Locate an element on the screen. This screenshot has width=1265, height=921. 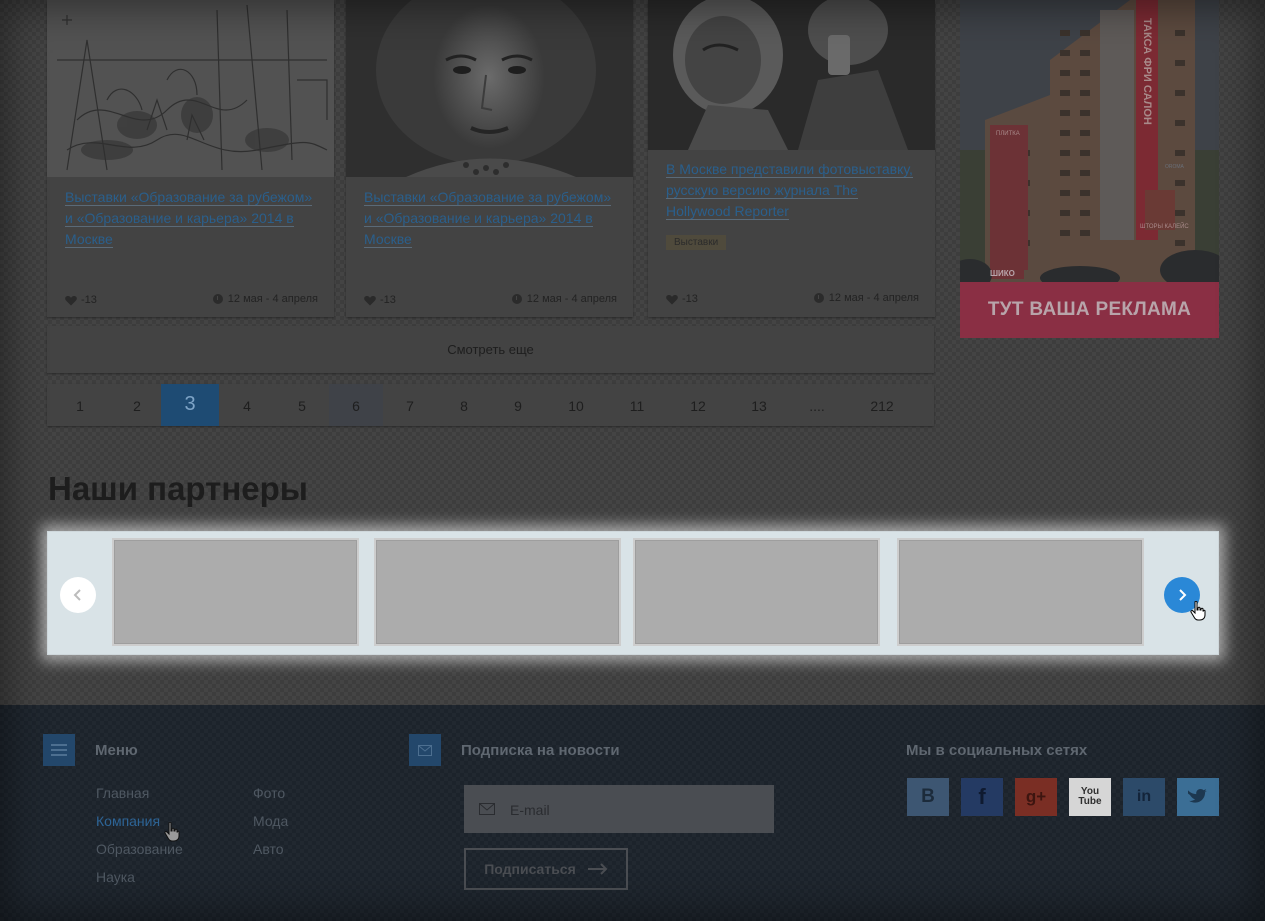
card-image-sketch is located at coordinates (190, 88).